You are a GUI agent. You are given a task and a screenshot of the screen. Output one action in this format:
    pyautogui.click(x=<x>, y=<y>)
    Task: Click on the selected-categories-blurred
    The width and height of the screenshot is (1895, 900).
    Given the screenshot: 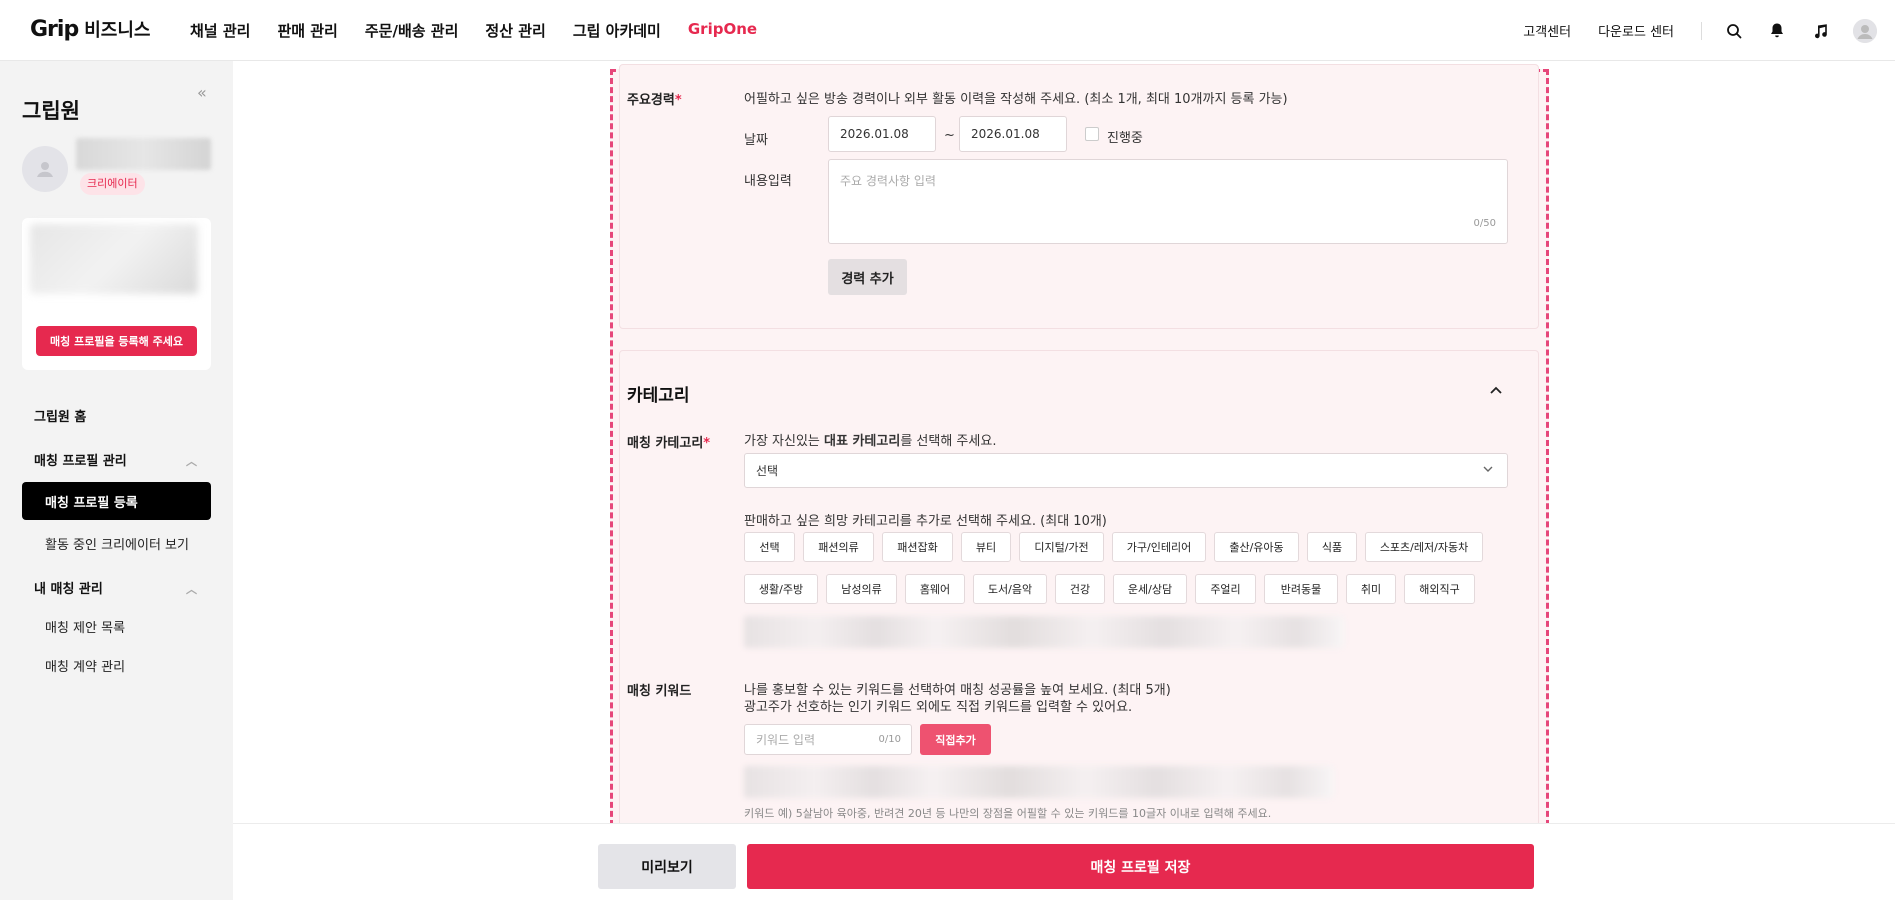 What is the action you would take?
    pyautogui.click(x=1044, y=632)
    